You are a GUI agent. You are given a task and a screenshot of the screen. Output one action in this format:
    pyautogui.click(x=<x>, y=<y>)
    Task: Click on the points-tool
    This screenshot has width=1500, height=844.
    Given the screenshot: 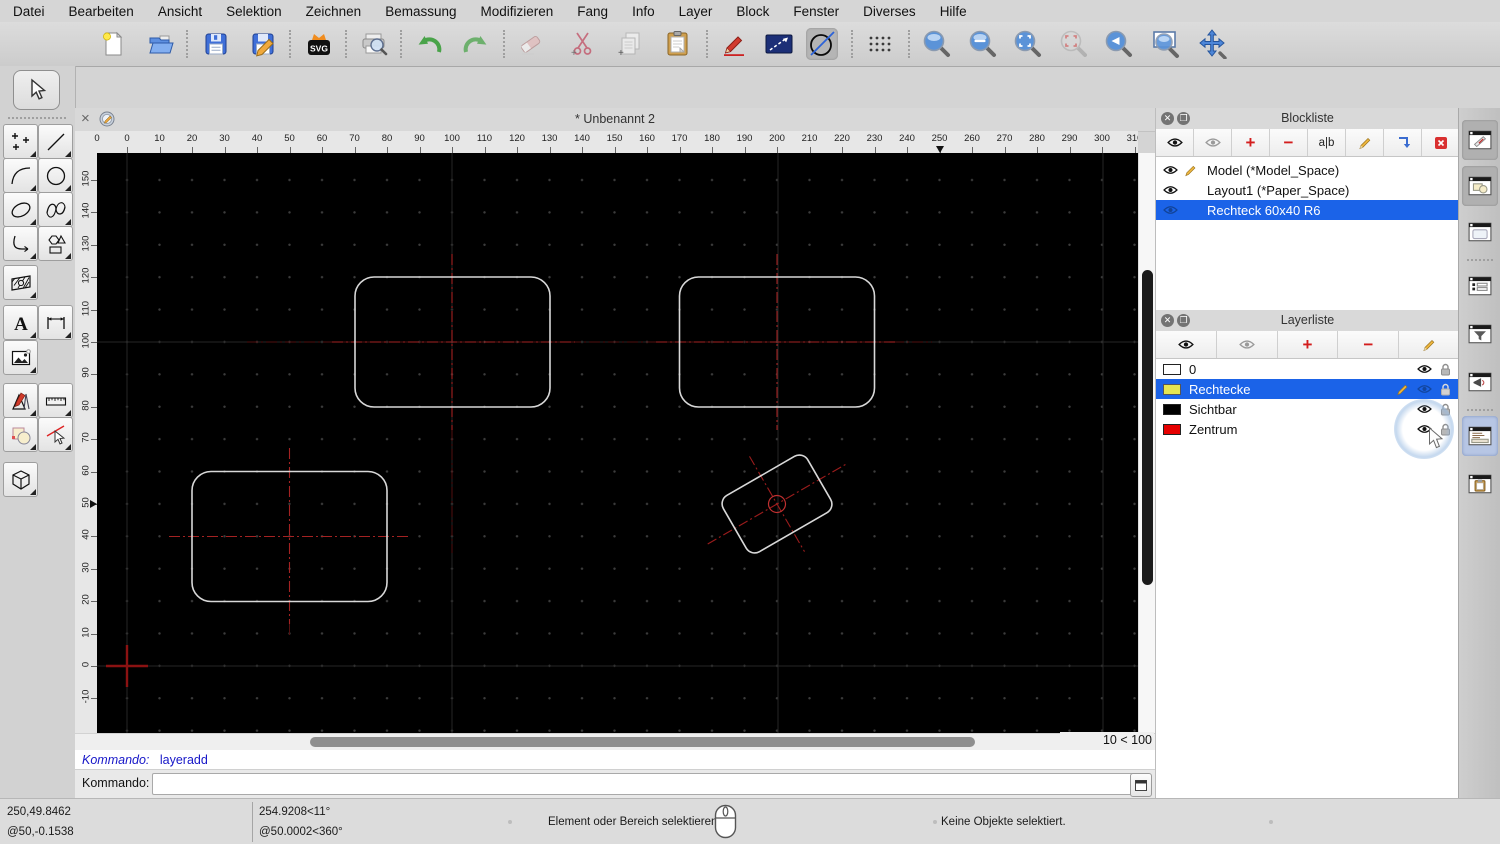 What is the action you would take?
    pyautogui.click(x=20, y=141)
    